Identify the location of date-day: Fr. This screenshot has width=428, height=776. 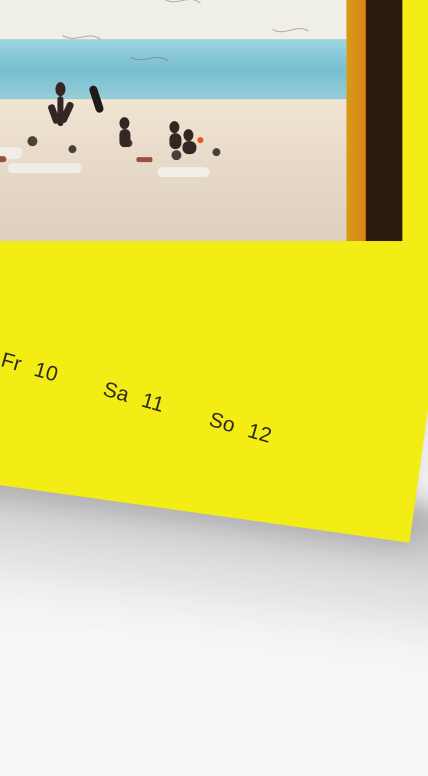
(12, 362).